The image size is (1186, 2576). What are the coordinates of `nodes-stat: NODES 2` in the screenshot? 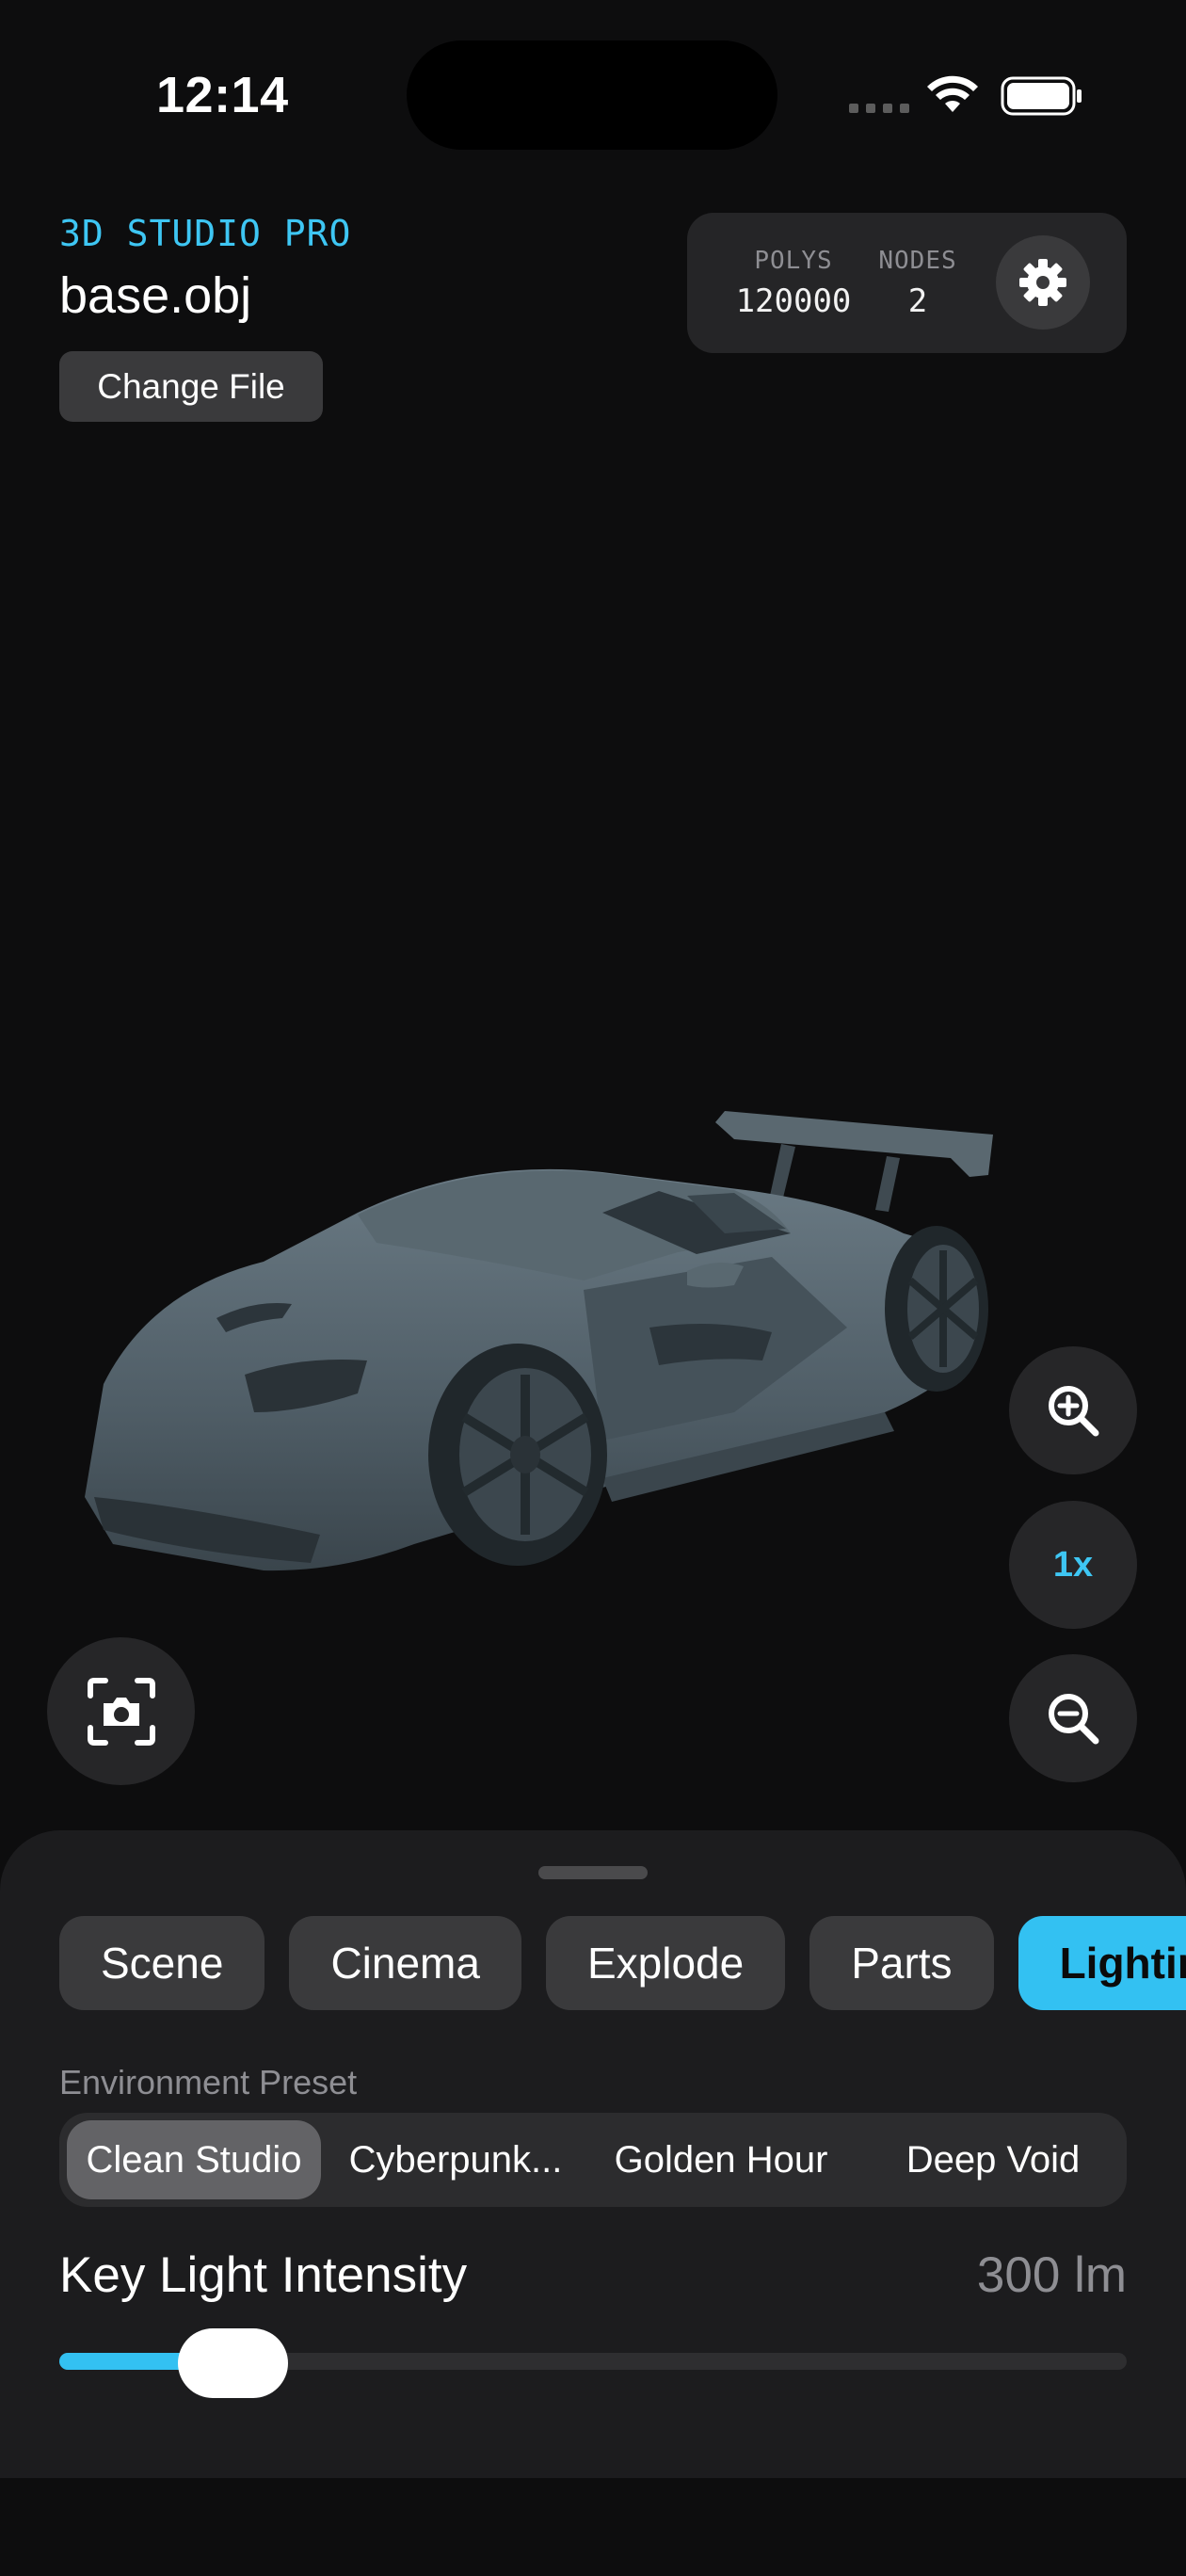 It's located at (918, 283).